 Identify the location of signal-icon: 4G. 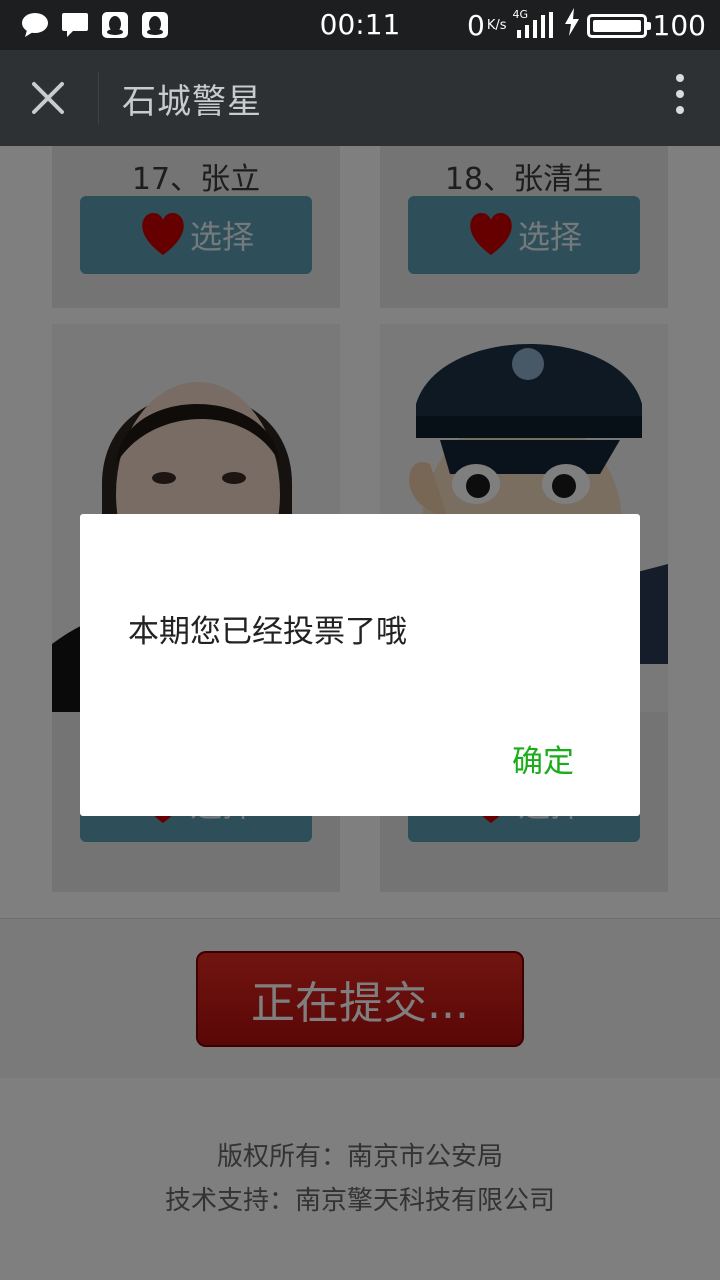
(535, 24).